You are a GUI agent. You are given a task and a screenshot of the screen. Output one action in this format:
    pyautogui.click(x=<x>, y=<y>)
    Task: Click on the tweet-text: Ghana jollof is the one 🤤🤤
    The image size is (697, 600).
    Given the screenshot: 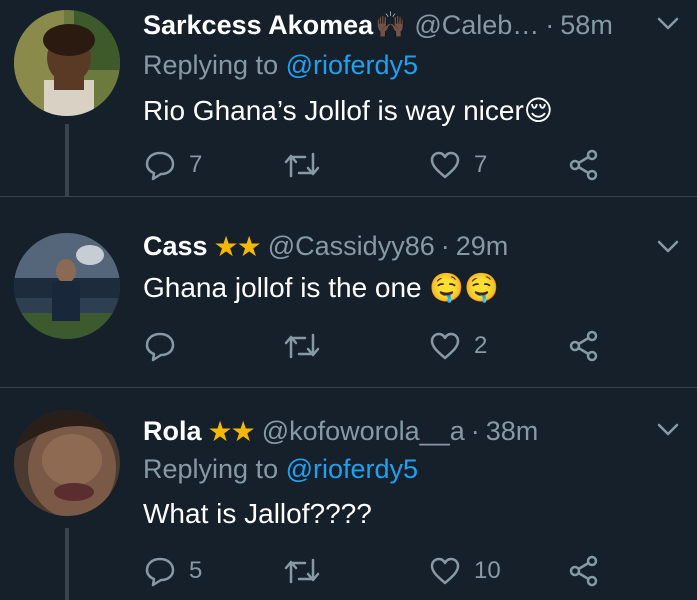 What is the action you would take?
    pyautogui.click(x=321, y=287)
    